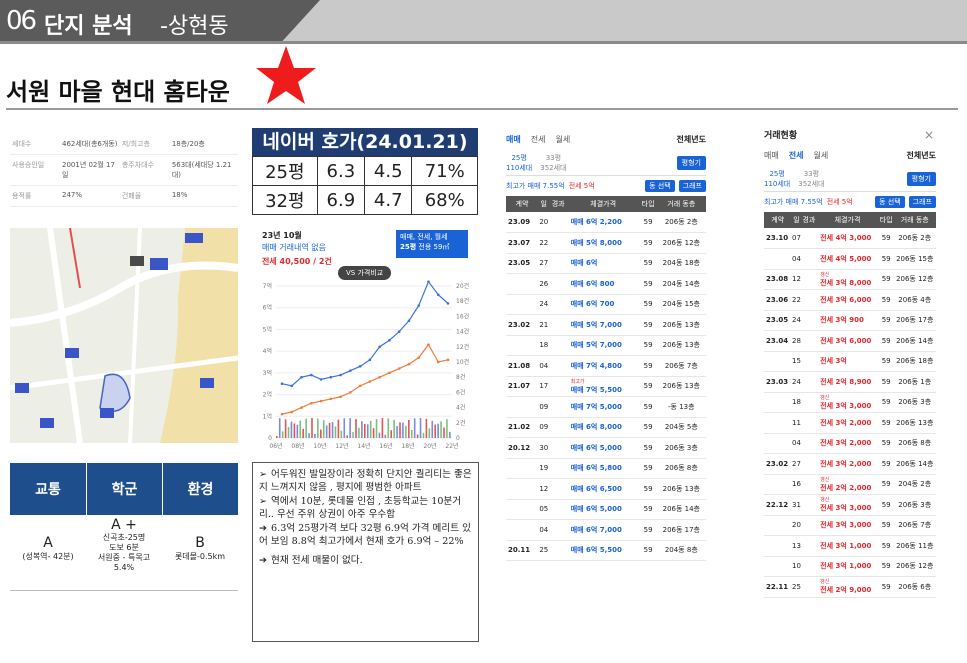 The image size is (967, 663). I want to click on deal-price: 전세 3억 3,000, so click(846, 405).